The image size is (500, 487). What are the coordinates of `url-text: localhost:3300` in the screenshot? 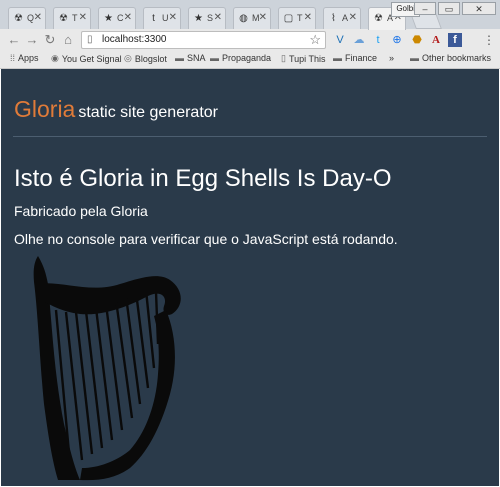 It's located at (134, 39).